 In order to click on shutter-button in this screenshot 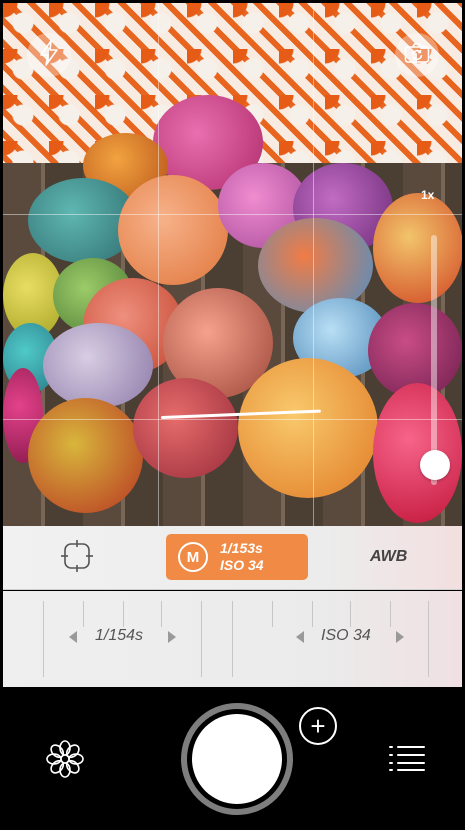, I will do `click(237, 759)`.